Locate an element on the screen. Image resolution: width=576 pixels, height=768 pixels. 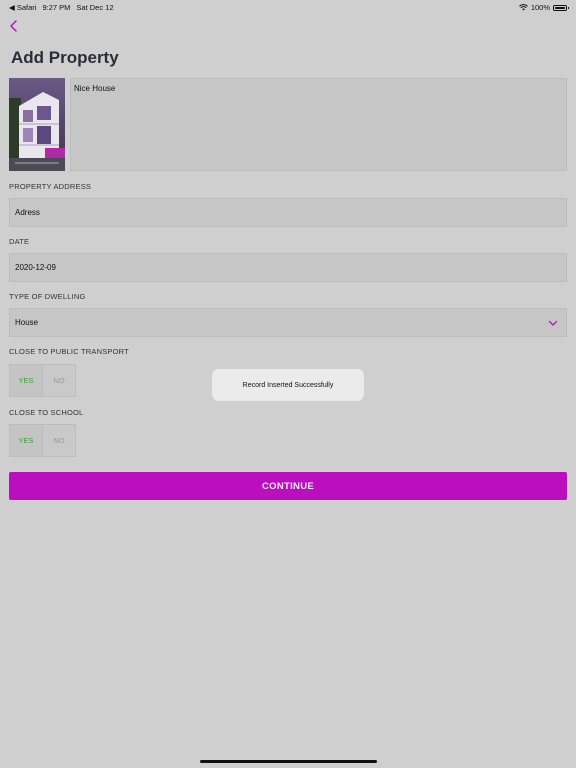
status-left: ◀ Safari 9:27 PM Sat Dec 12 is located at coordinates (61, 7).